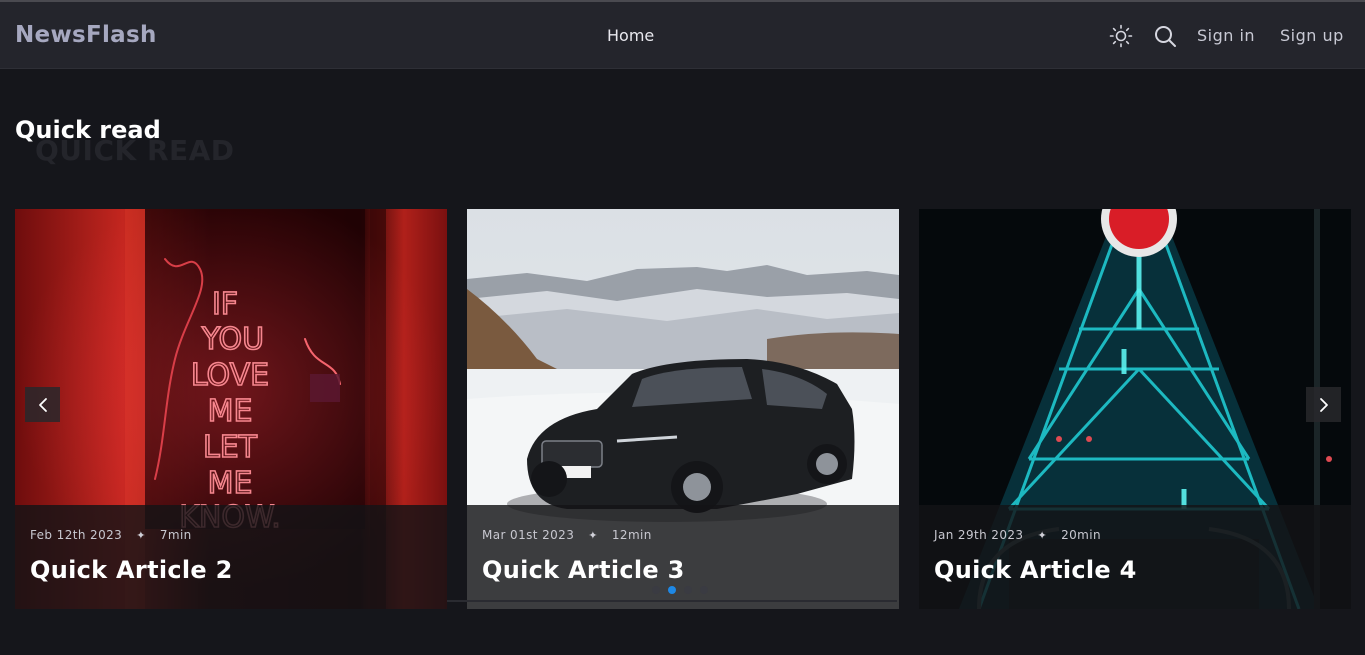  Describe the element at coordinates (131, 570) in the screenshot. I see `article-title: Quick Article 2` at that location.